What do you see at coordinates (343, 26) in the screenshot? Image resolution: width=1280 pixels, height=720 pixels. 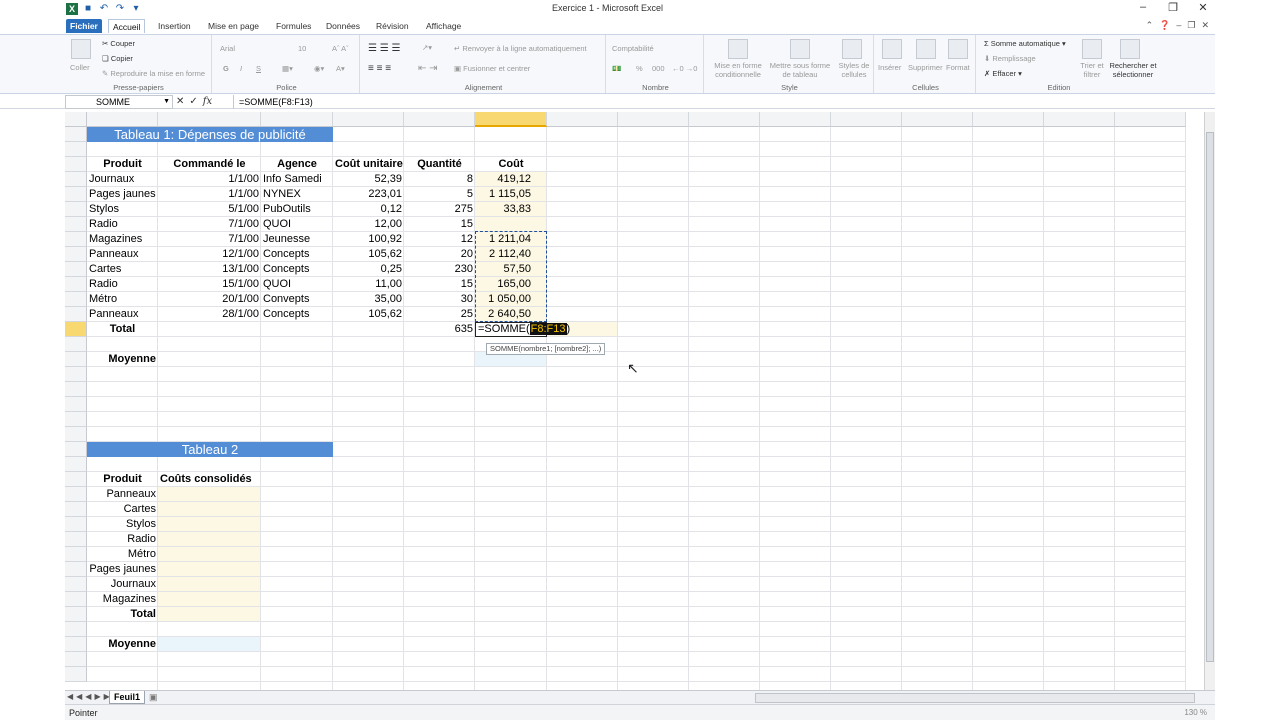 I see `tab-data: Données` at bounding box center [343, 26].